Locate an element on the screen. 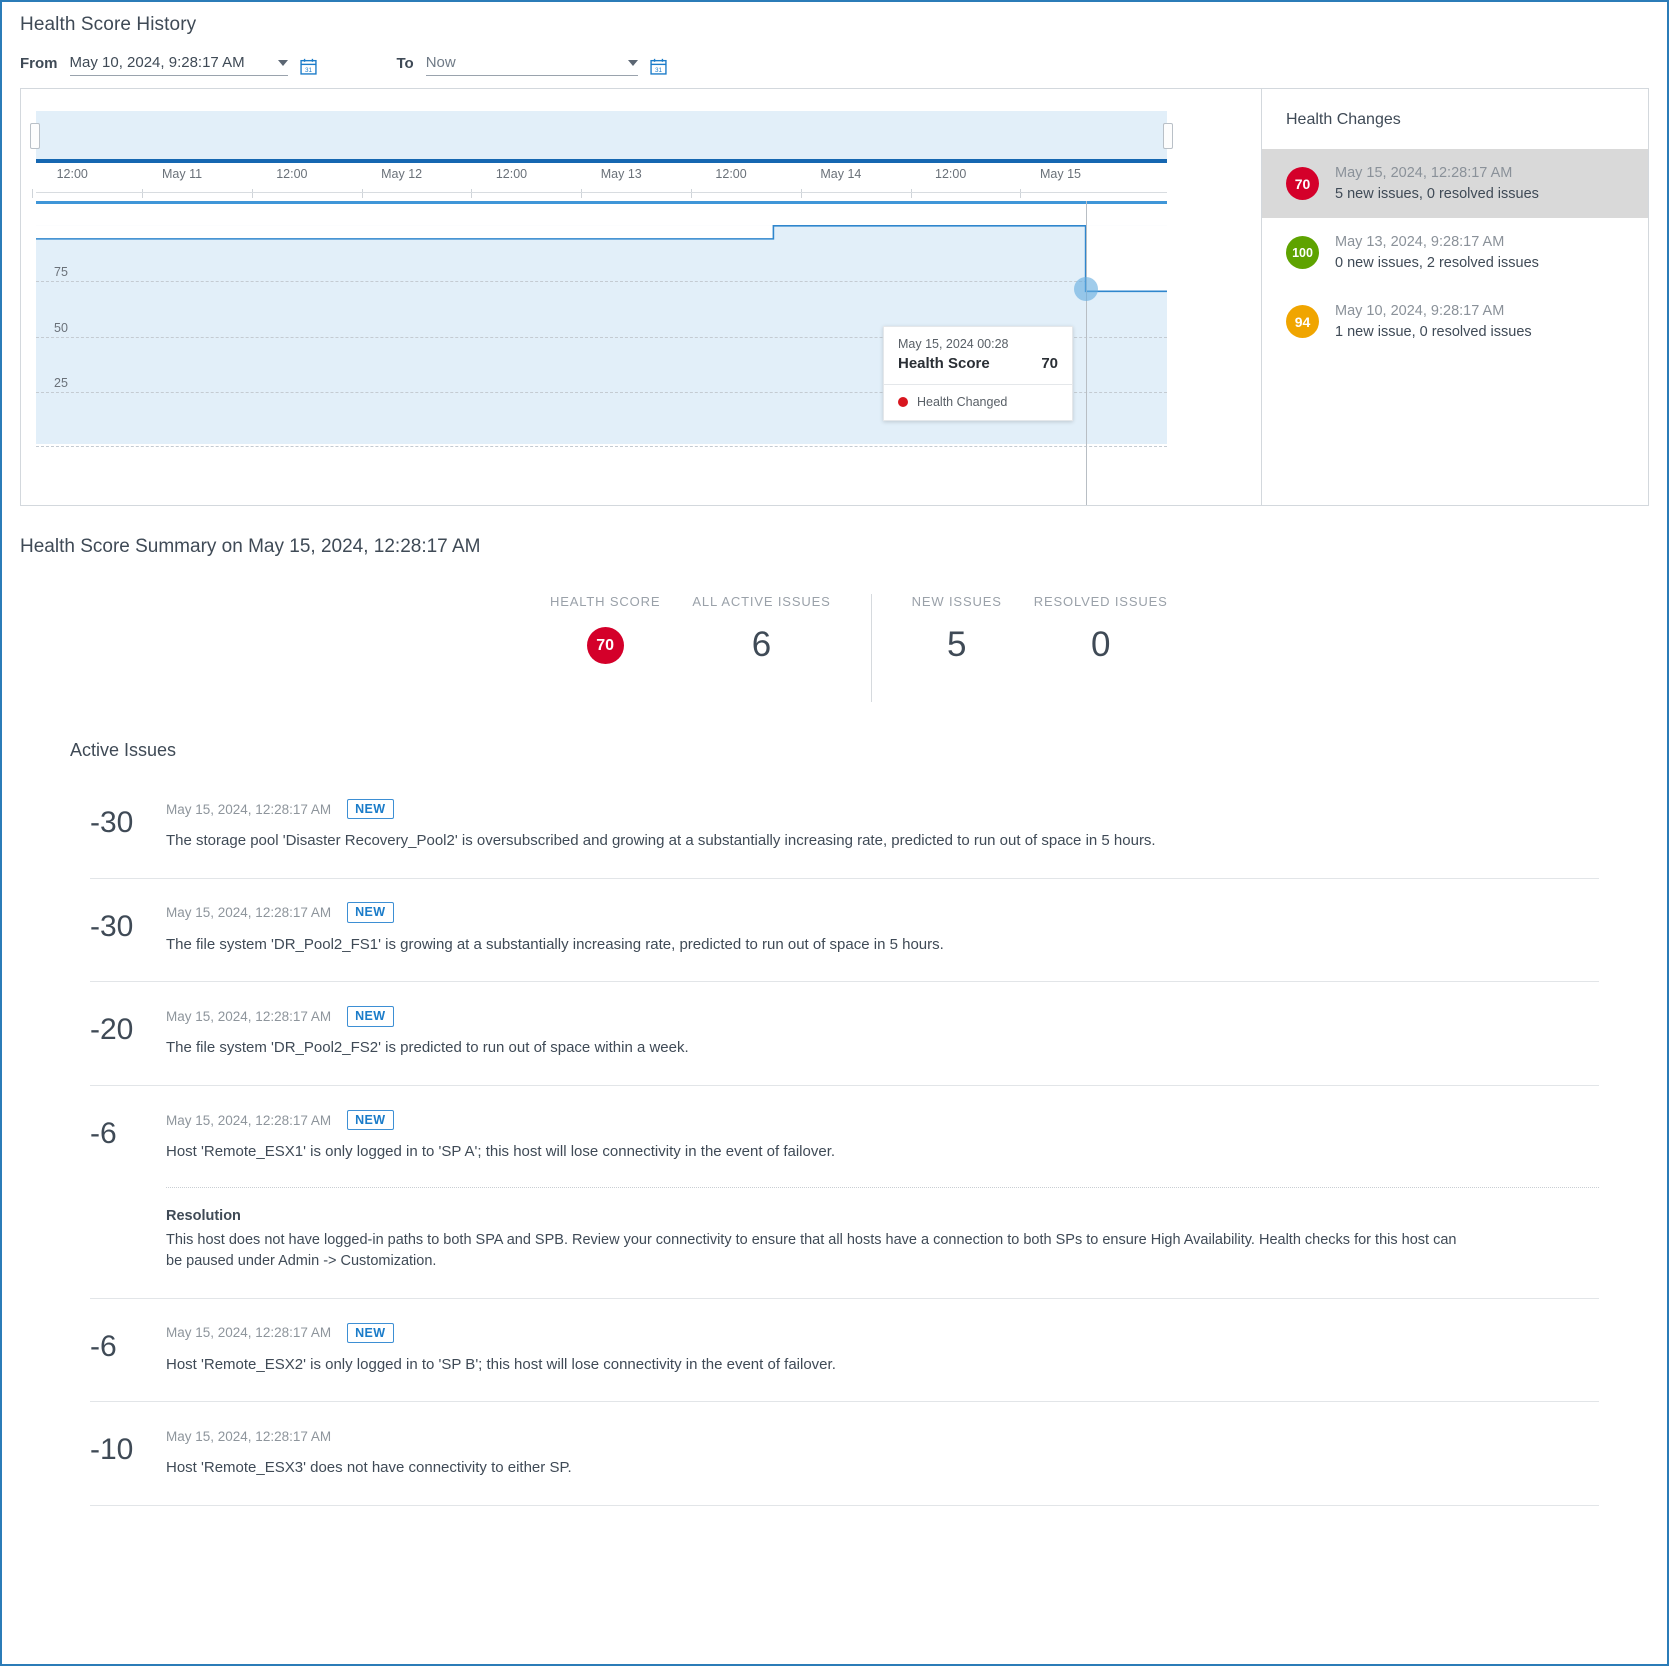 The height and width of the screenshot is (1666, 1669). summary-metric-label: HEALTH SCORE is located at coordinates (605, 601).